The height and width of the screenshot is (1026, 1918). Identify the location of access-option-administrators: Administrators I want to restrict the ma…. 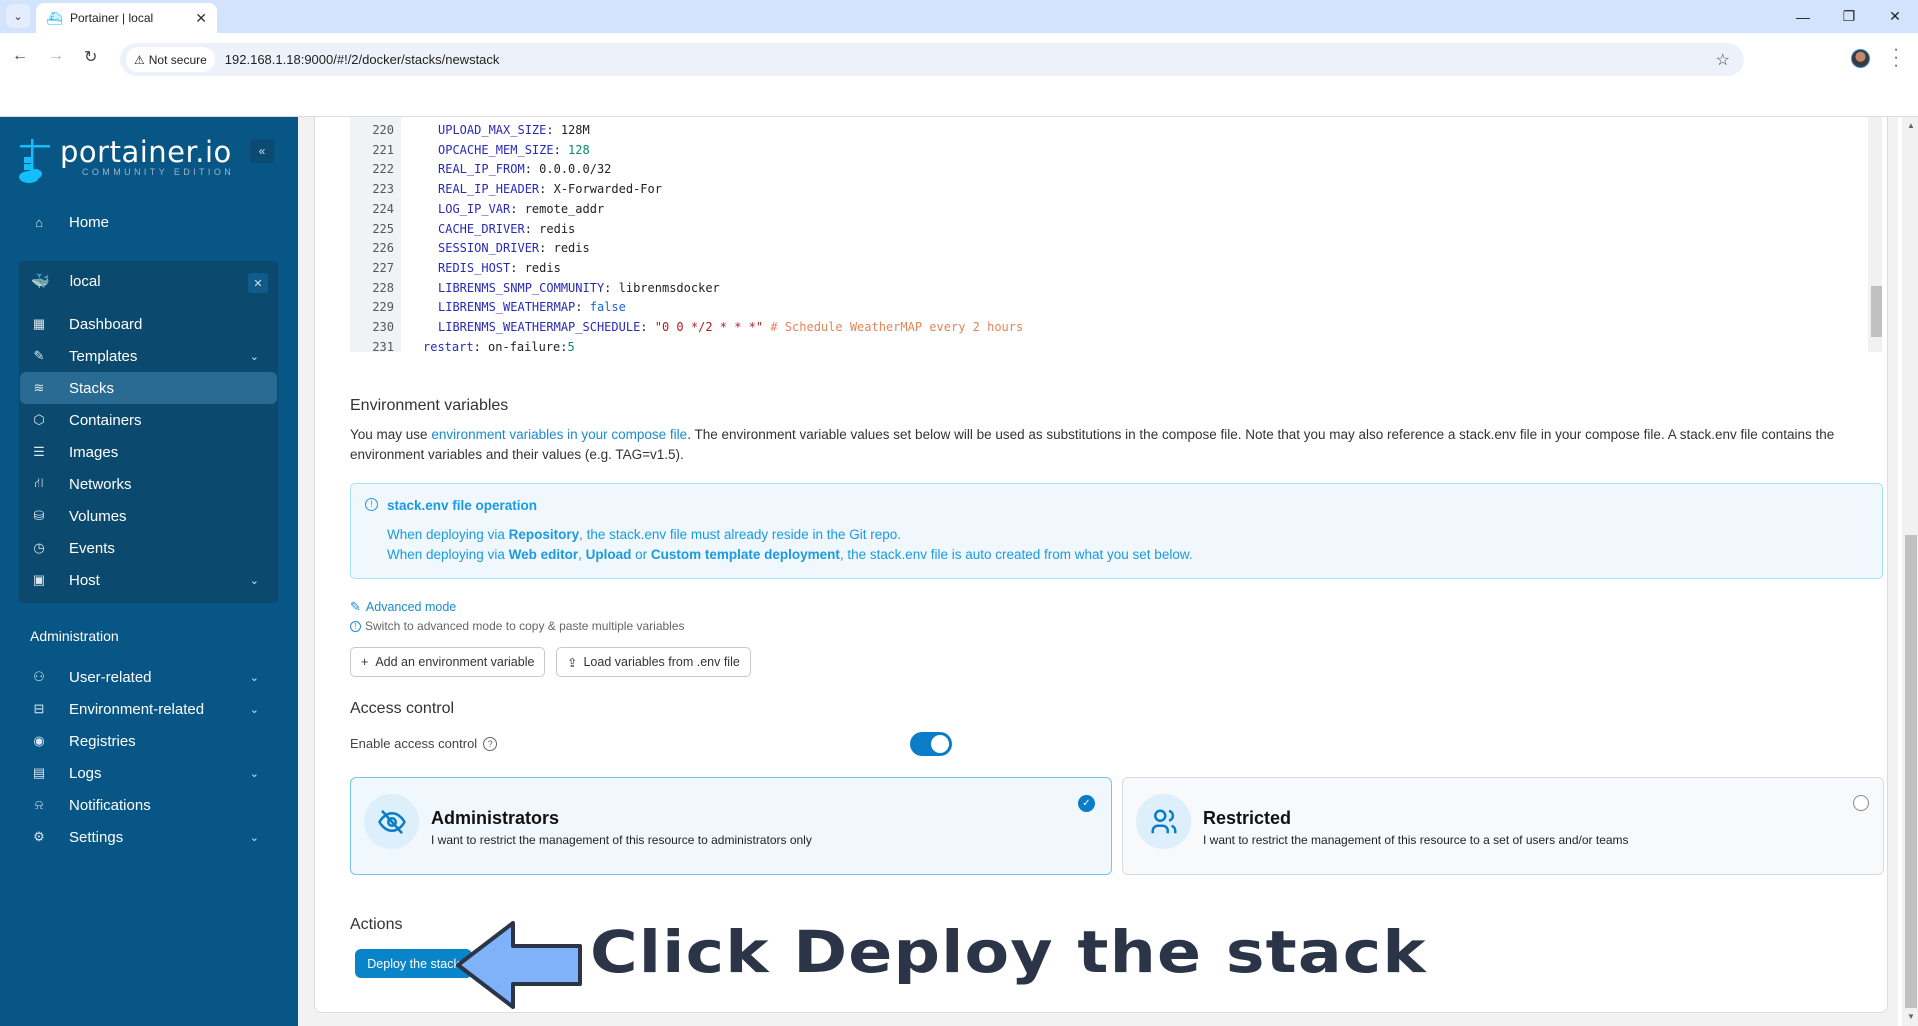
(731, 826).